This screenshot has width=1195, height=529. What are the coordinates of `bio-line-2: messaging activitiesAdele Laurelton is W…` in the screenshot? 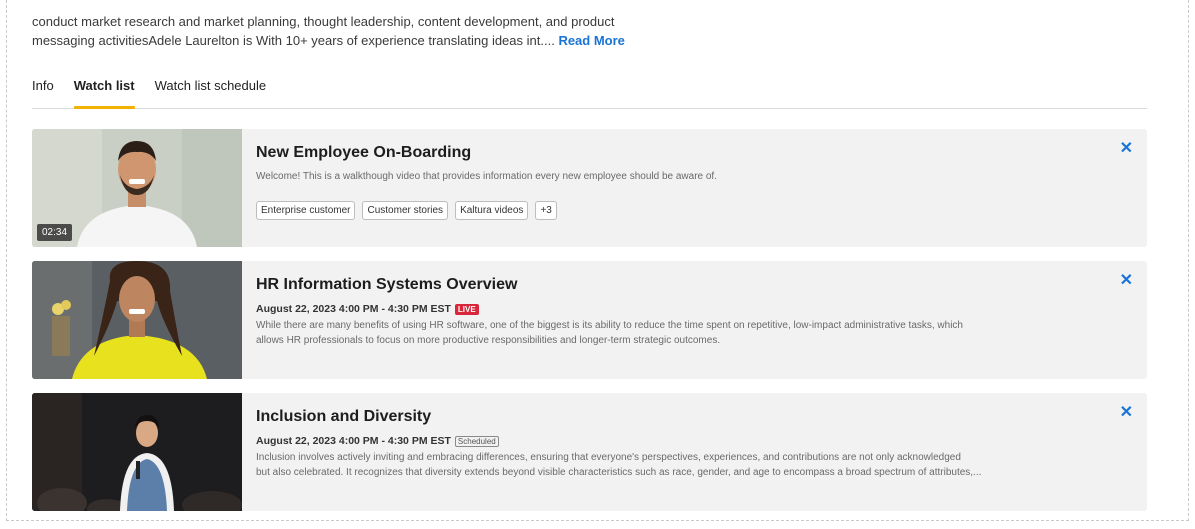 It's located at (328, 40).